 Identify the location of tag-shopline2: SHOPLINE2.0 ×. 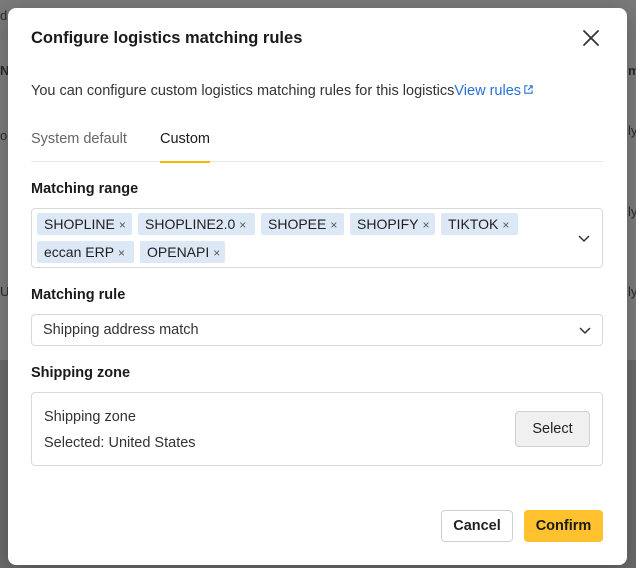
(196, 224).